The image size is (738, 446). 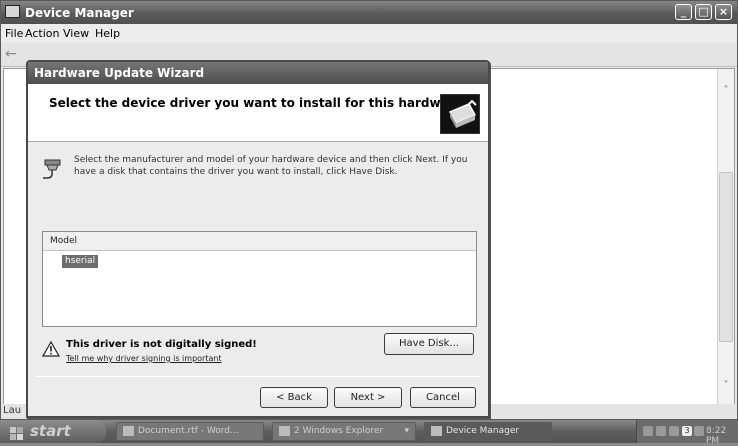 I want to click on model-column-header: Model, so click(x=259, y=241).